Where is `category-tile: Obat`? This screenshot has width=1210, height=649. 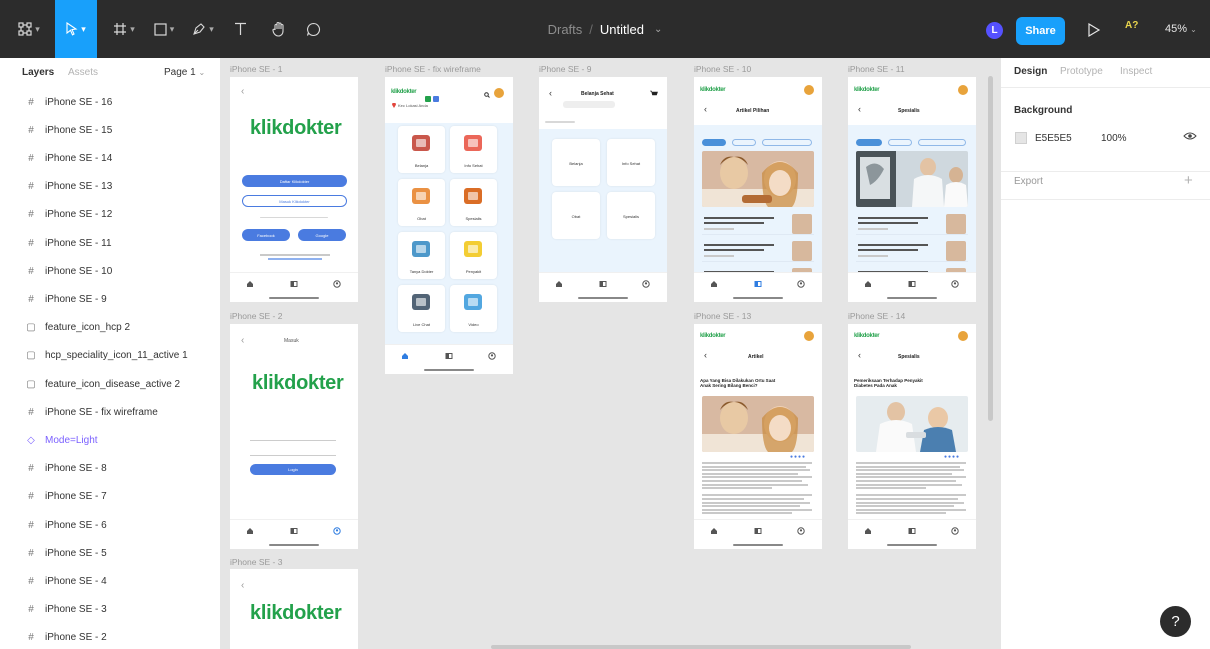 category-tile: Obat is located at coordinates (576, 215).